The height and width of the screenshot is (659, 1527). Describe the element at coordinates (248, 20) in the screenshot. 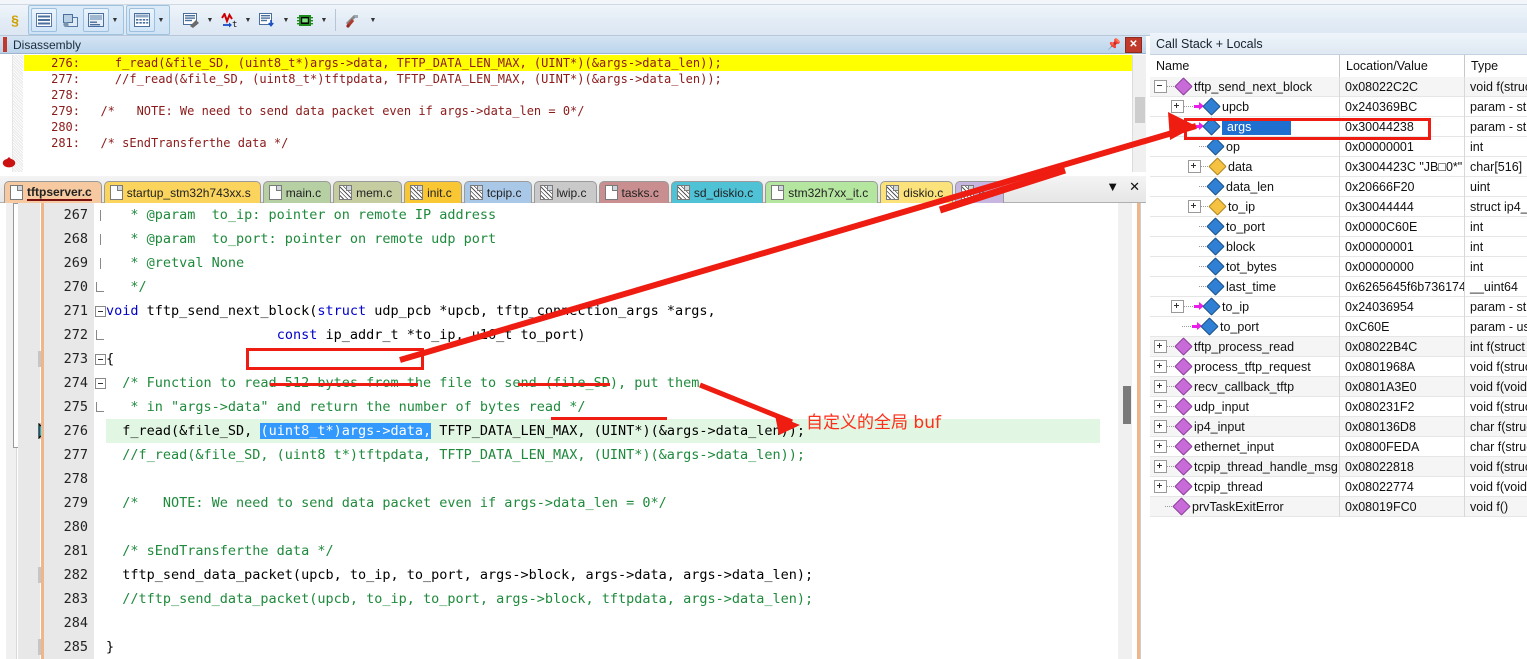

I see `trace-dropdown-icon: ▼` at that location.